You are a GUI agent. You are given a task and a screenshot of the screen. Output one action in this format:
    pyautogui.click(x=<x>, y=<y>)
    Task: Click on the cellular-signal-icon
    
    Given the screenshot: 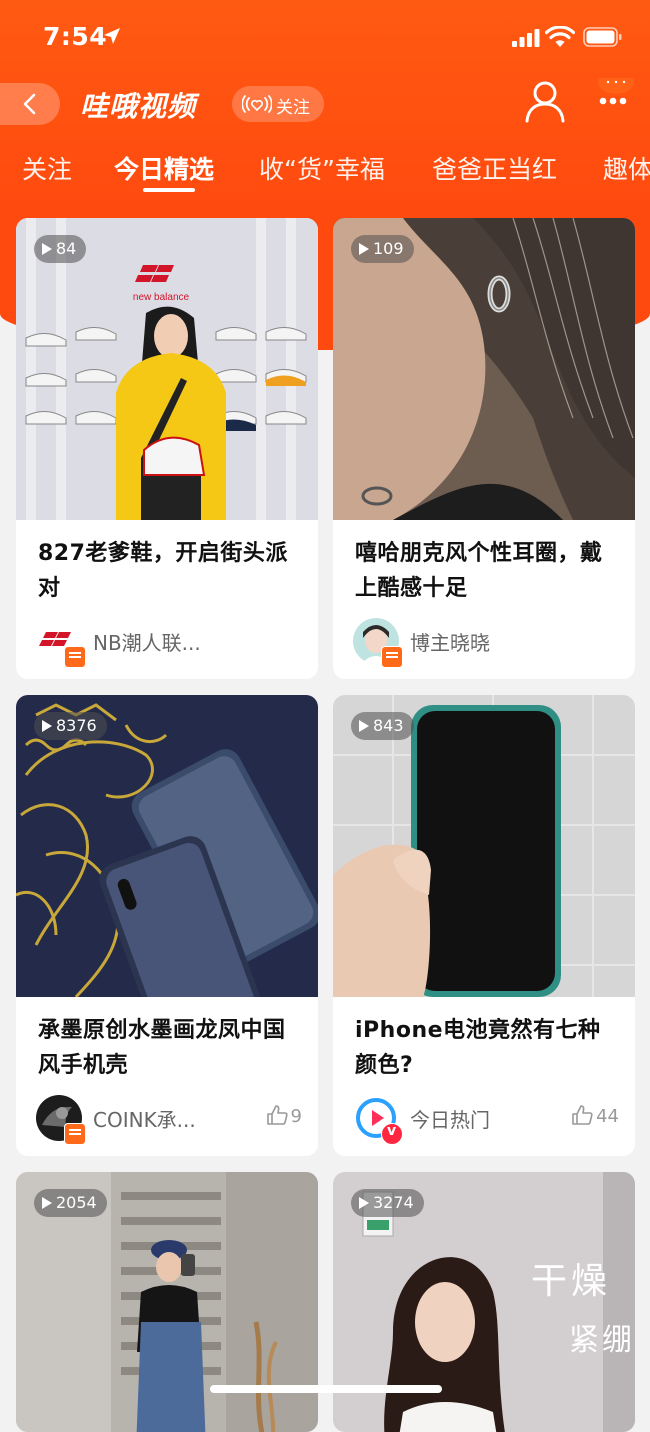 What is the action you would take?
    pyautogui.click(x=526, y=38)
    